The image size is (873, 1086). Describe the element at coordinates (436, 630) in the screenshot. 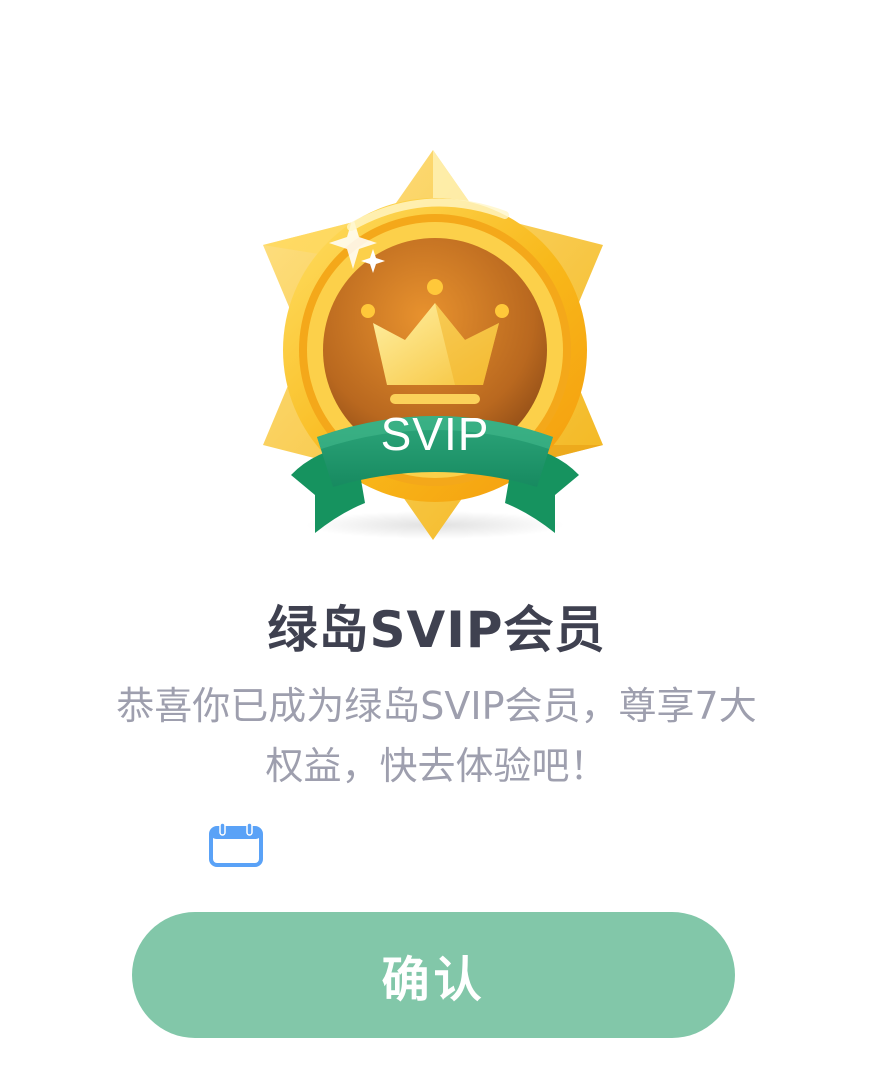

I see `page-title: 绿岛SVIP会员` at that location.